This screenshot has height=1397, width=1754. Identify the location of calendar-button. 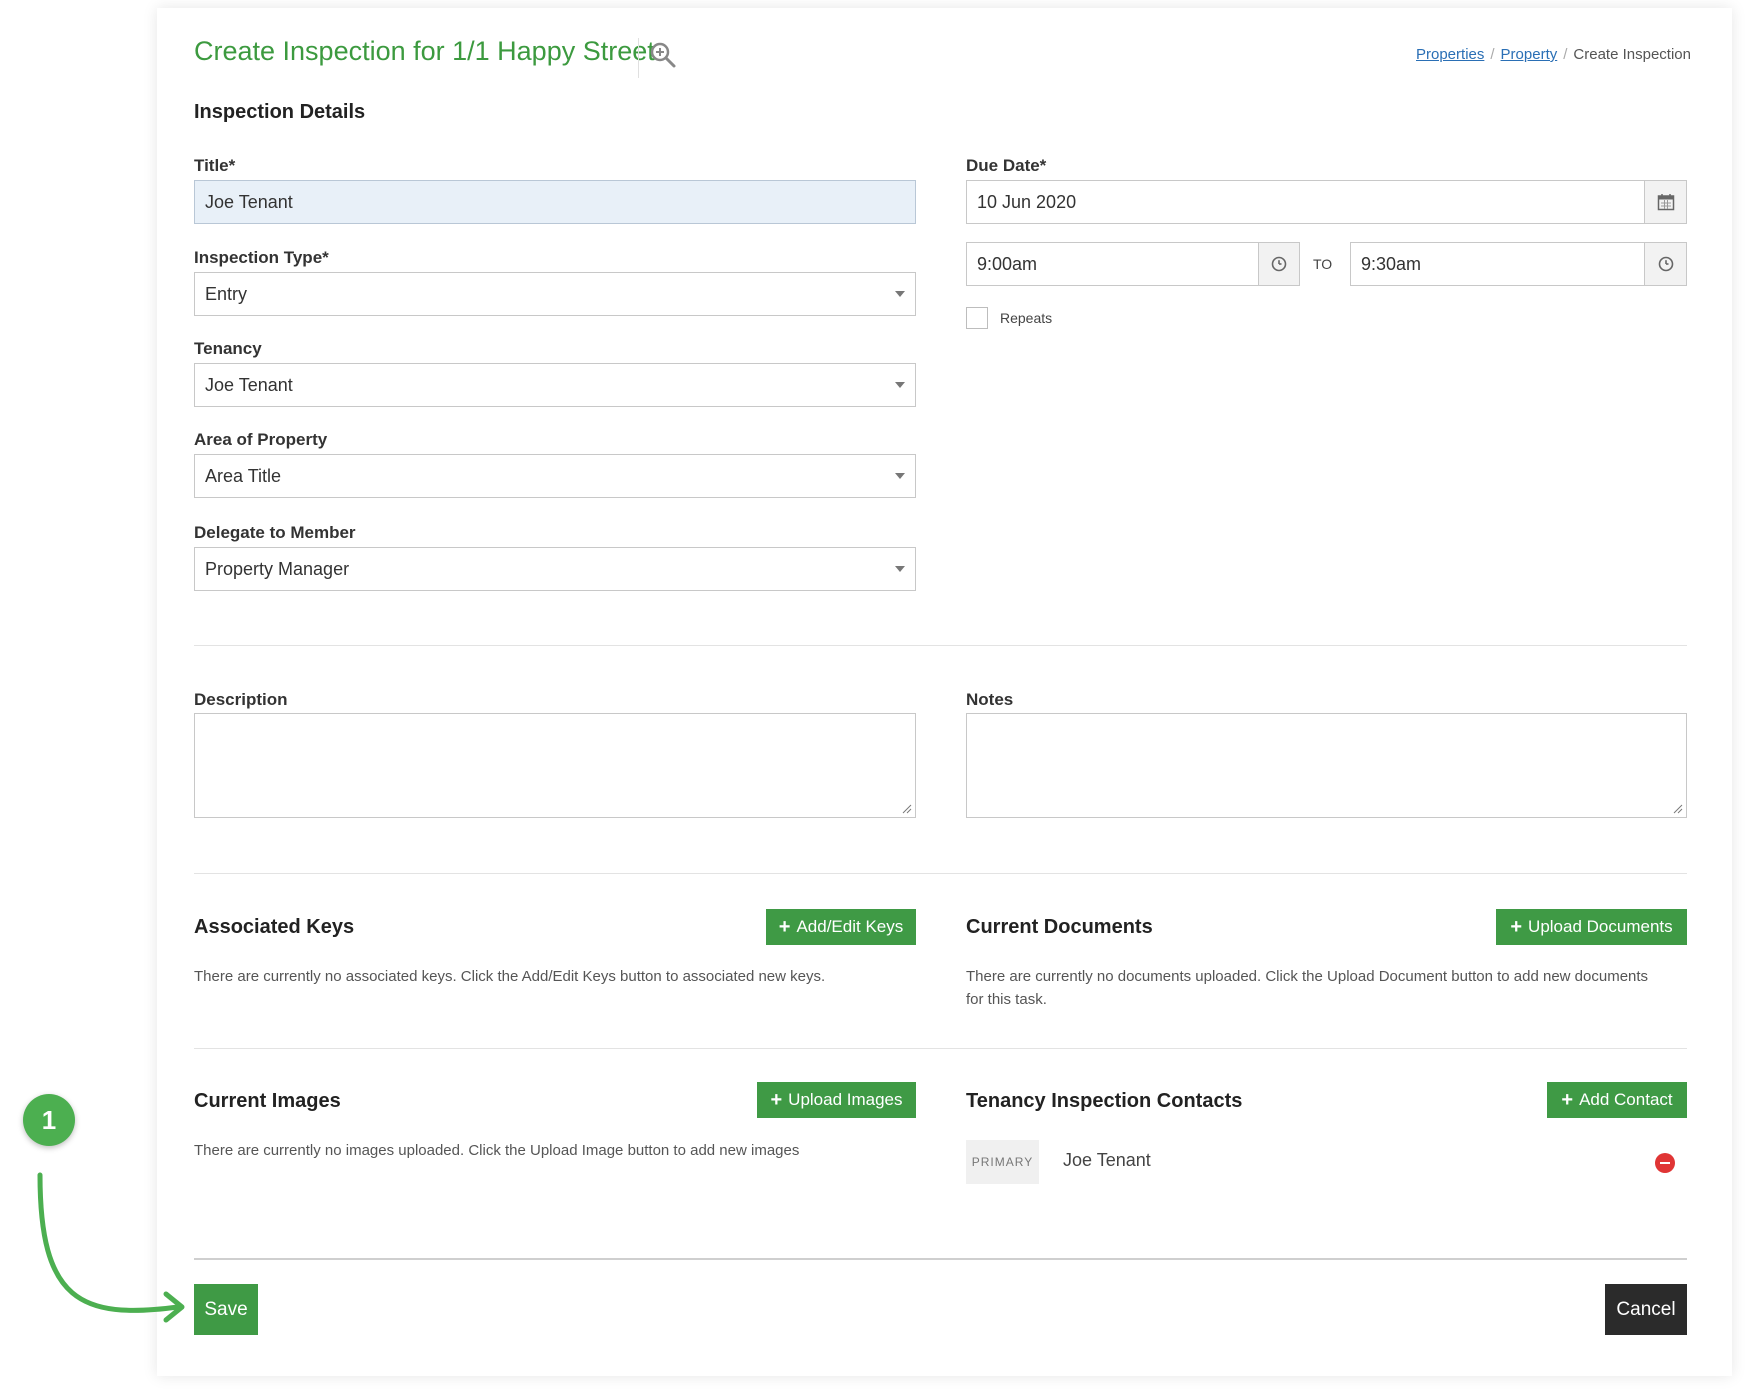
(1665, 202).